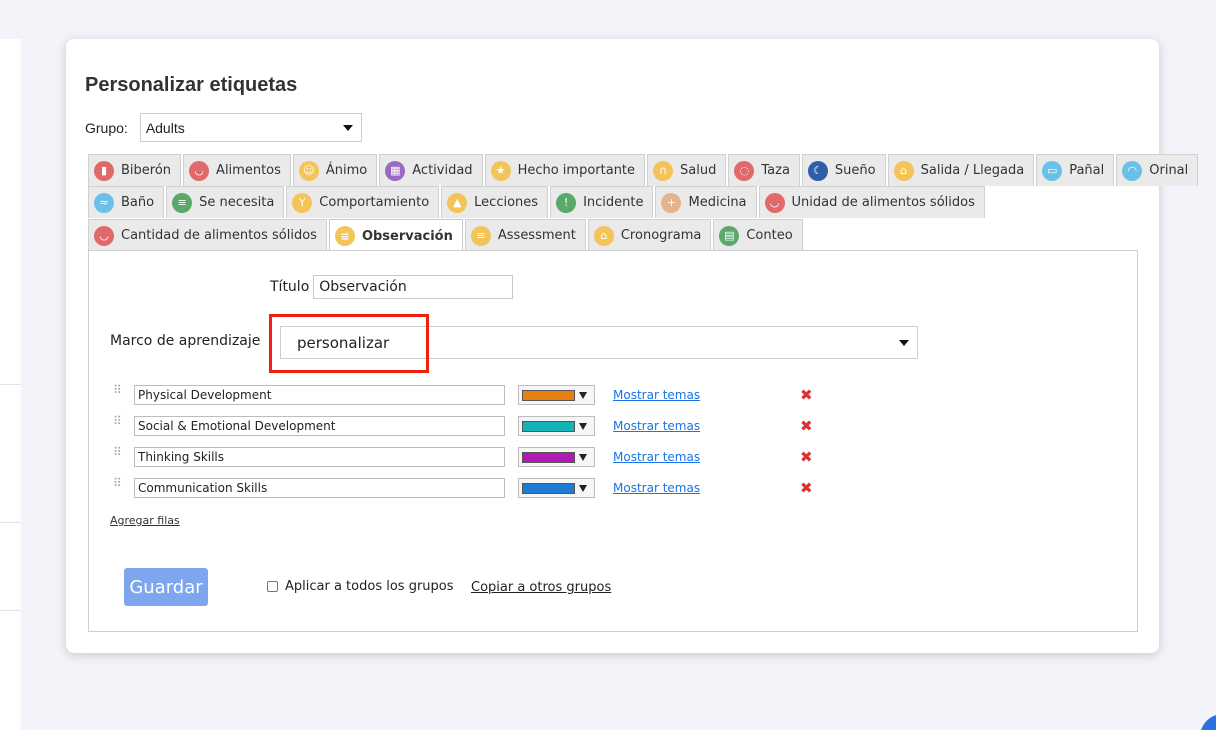 The width and height of the screenshot is (1216, 730). Describe the element at coordinates (1132, 170) in the screenshot. I see `potty-icon: ◠` at that location.